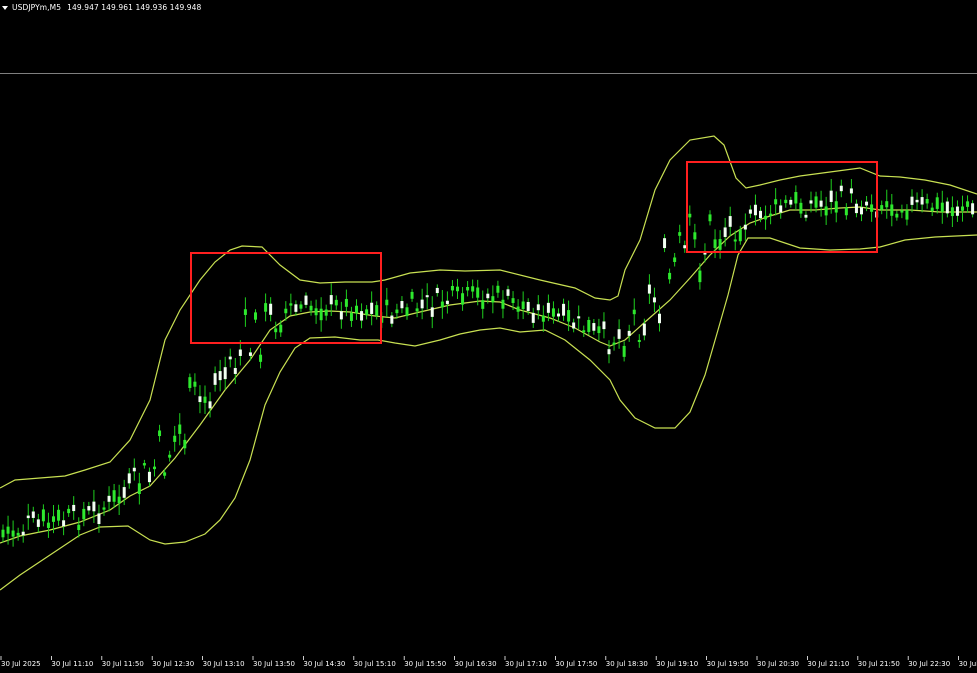 This screenshot has width=977, height=673. Describe the element at coordinates (72, 664) in the screenshot. I see `x-tick-label: 30 Jul 11:10` at that location.